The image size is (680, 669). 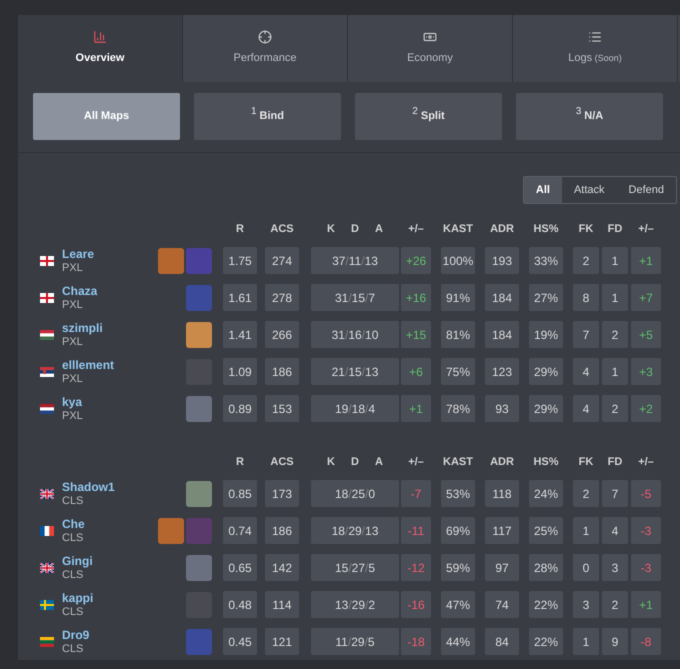 I want to click on adr-cell: 118, so click(x=502, y=493).